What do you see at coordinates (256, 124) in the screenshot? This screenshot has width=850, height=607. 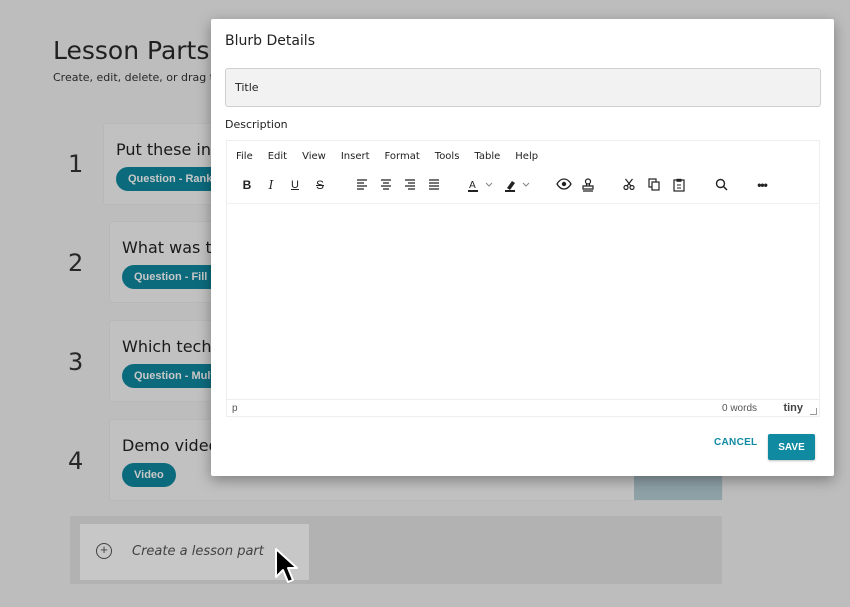 I see `description-label: Description` at bounding box center [256, 124].